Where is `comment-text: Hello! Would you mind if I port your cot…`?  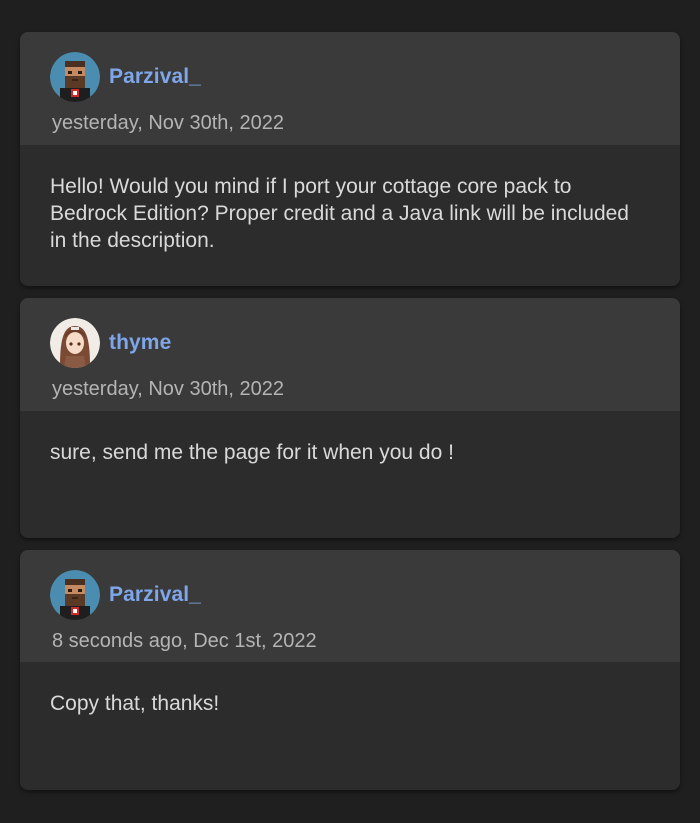
comment-text: Hello! Would you mind if I port your cot… is located at coordinates (339, 213).